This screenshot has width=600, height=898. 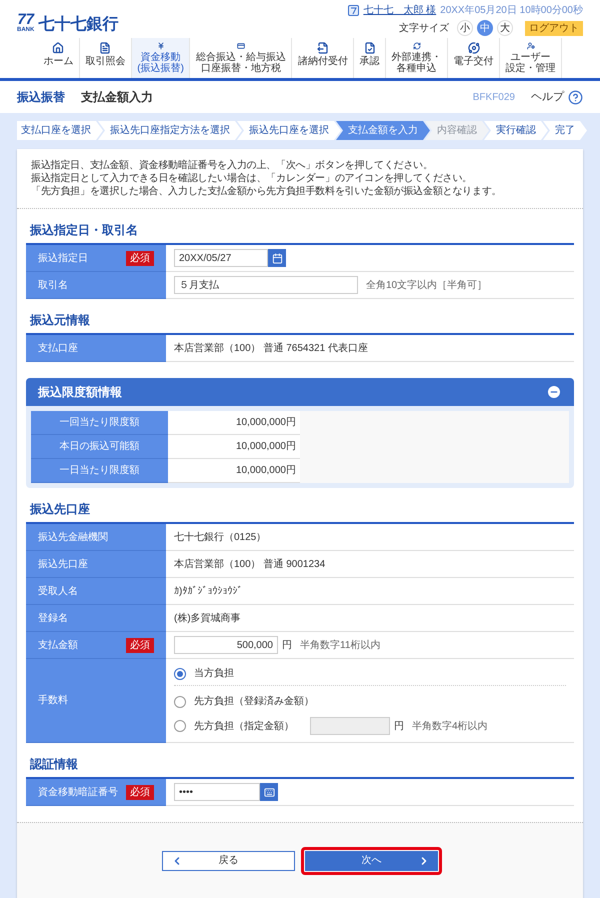 What do you see at coordinates (53, 701) in the screenshot?
I see `row-label: 手数料` at bounding box center [53, 701].